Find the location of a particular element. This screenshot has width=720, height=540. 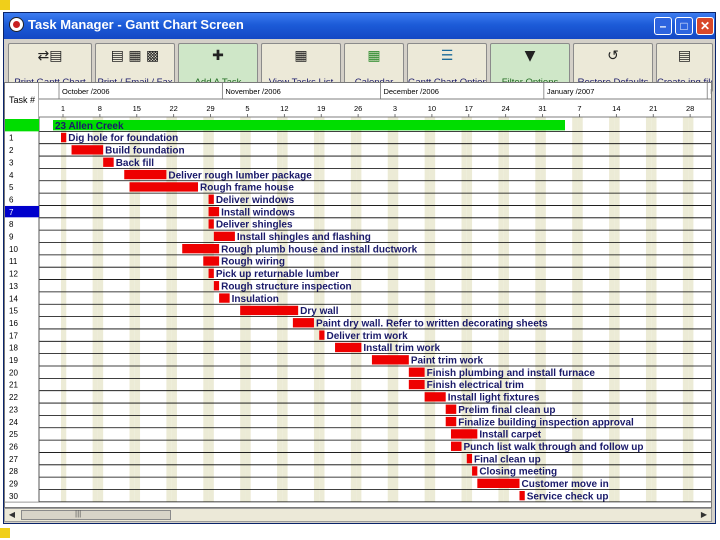

task-number: 25 is located at coordinates (13, 434).